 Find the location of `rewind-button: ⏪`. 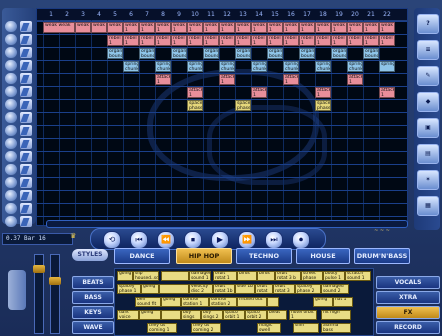

rewind-button: ⏪ is located at coordinates (166, 240).